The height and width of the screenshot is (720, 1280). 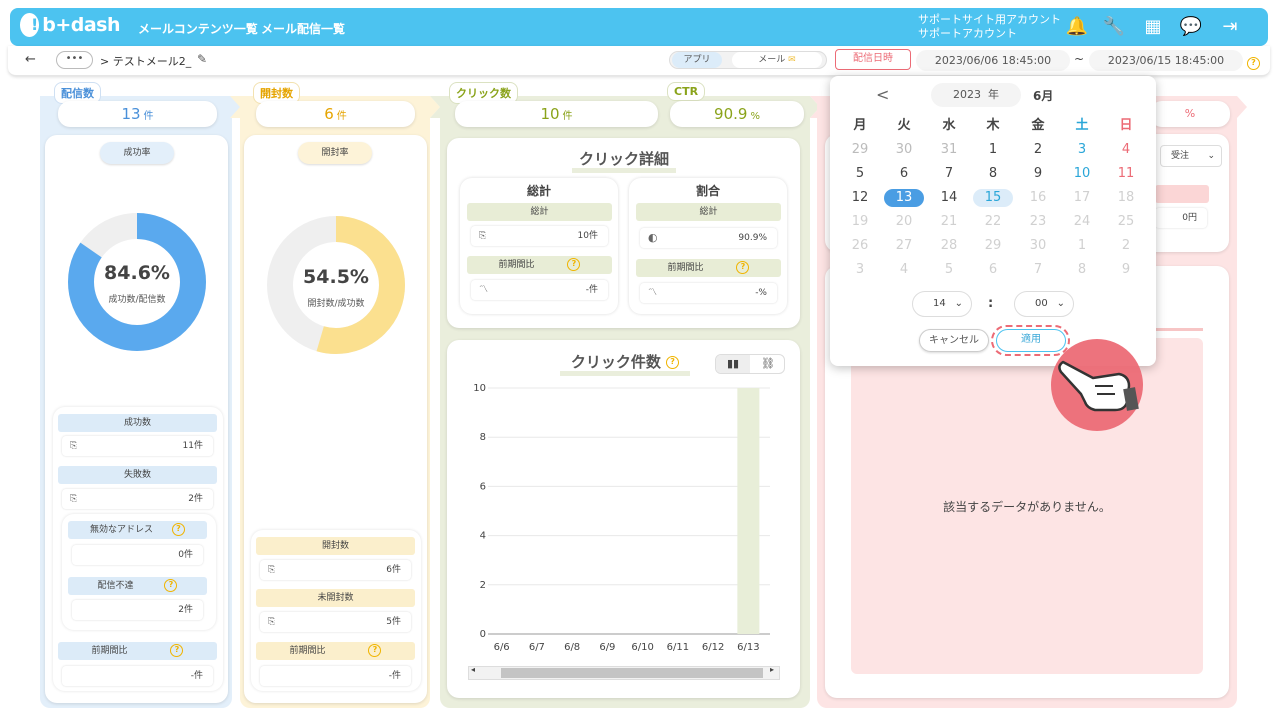 What do you see at coordinates (1114, 27) in the screenshot?
I see `wrench-icon: 🔧` at bounding box center [1114, 27].